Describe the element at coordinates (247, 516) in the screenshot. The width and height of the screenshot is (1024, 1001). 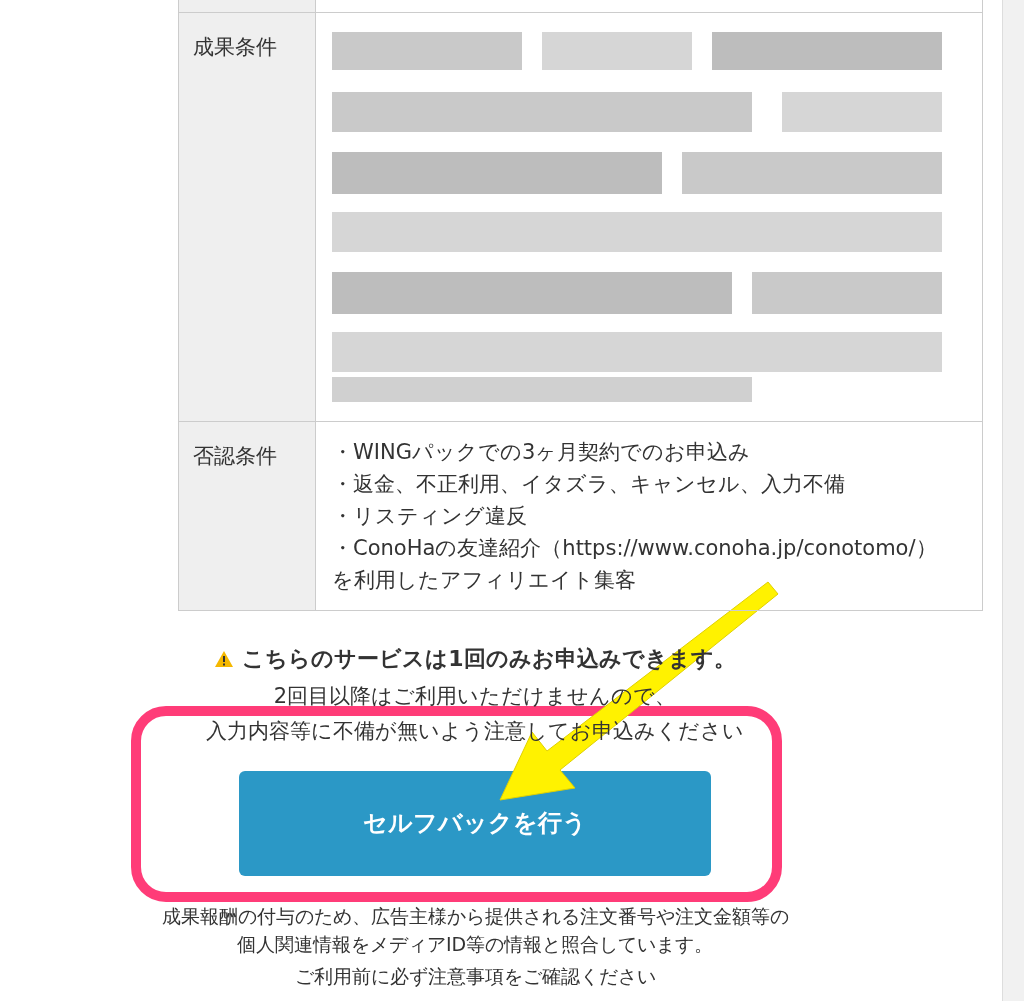
I see `row-label: 否認条件` at that location.